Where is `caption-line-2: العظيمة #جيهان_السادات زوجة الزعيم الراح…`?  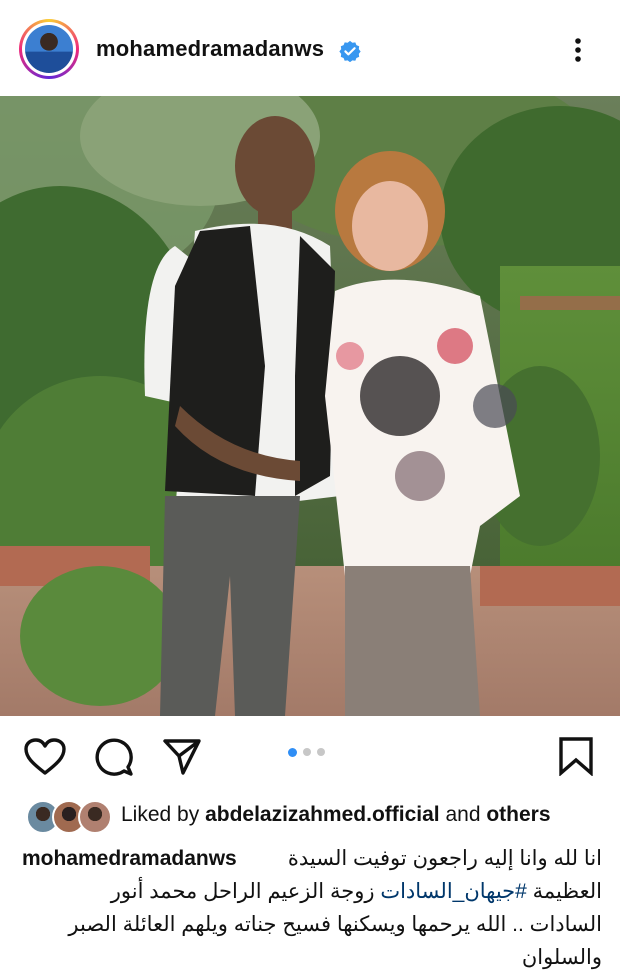 caption-line-2: العظيمة #جيهان_السادات زوجة الزعيم الراح… is located at coordinates (312, 891).